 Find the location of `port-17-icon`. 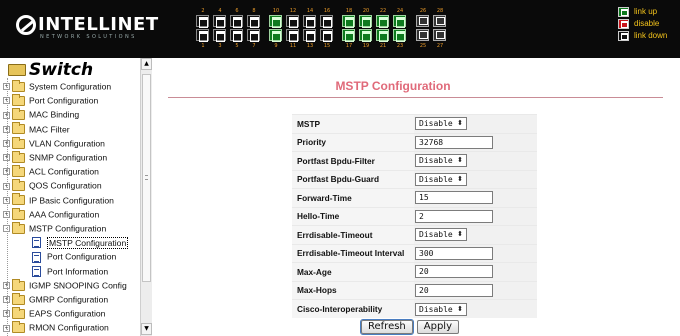

port-17-icon is located at coordinates (348, 35).